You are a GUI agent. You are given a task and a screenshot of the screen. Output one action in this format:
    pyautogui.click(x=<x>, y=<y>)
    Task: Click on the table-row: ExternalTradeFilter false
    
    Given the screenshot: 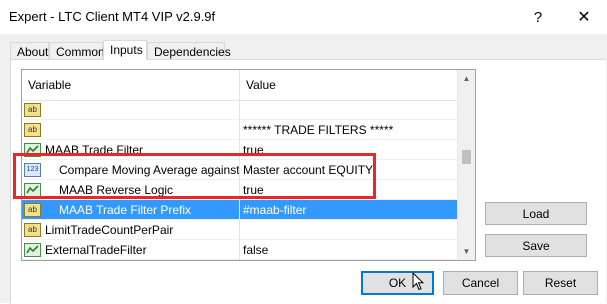 What is the action you would take?
    pyautogui.click(x=240, y=250)
    